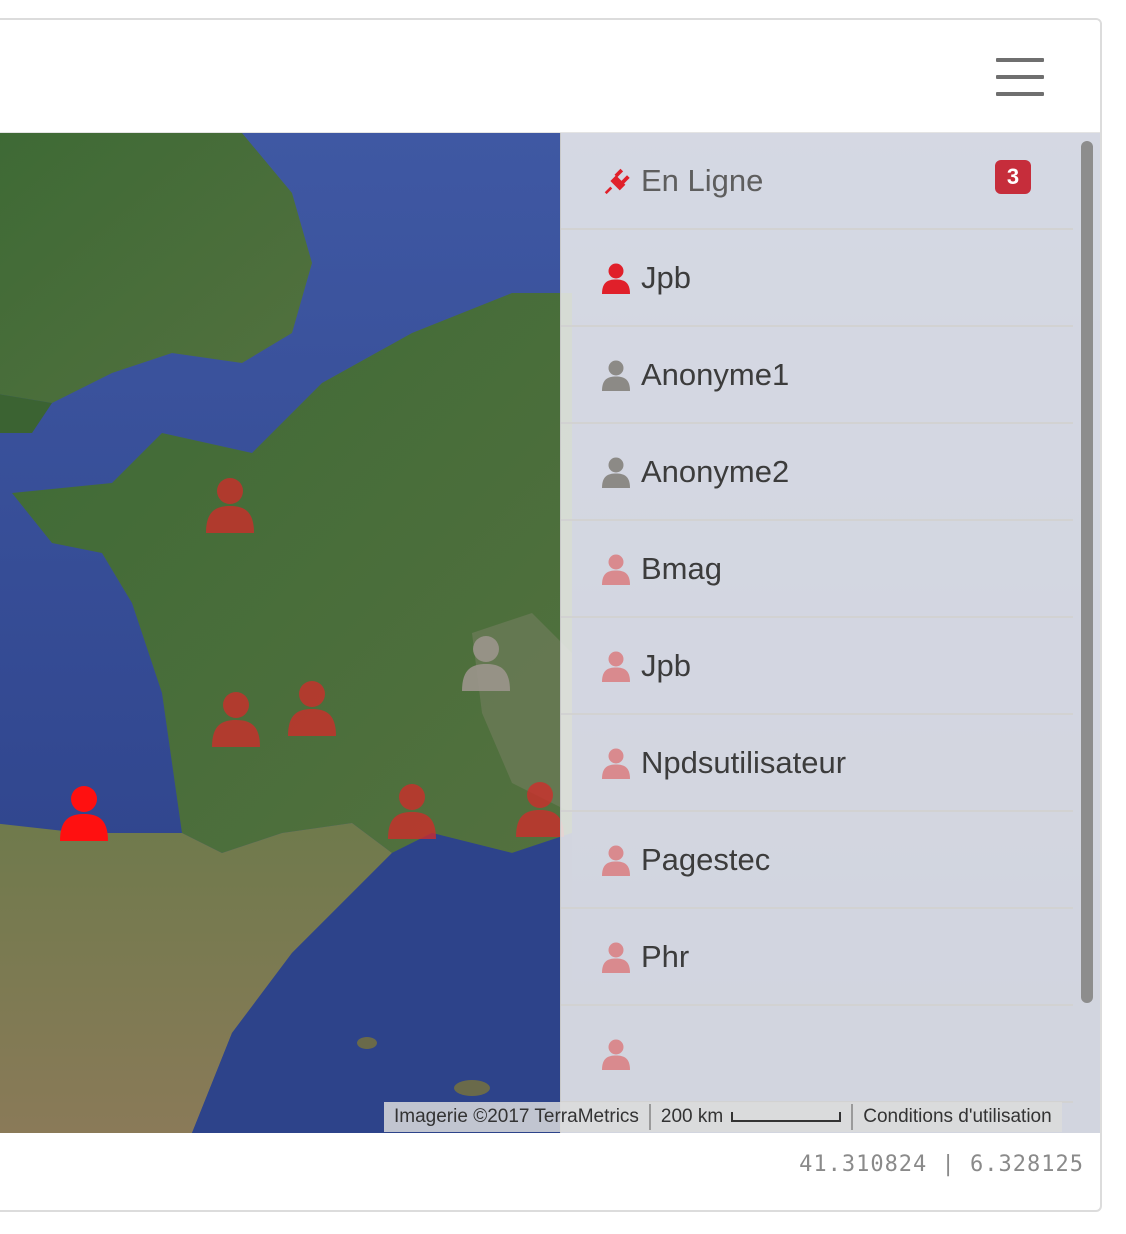 This screenshot has height=1234, width=1126. What do you see at coordinates (817, 1054) in the screenshot?
I see `user-list-item` at bounding box center [817, 1054].